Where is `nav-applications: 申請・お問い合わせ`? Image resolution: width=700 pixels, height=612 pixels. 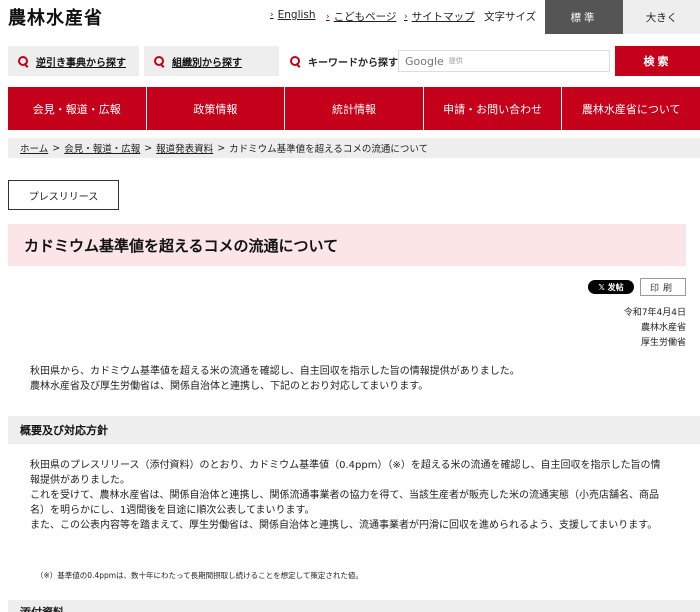 nav-applications: 申請・お問い合わせ is located at coordinates (493, 108).